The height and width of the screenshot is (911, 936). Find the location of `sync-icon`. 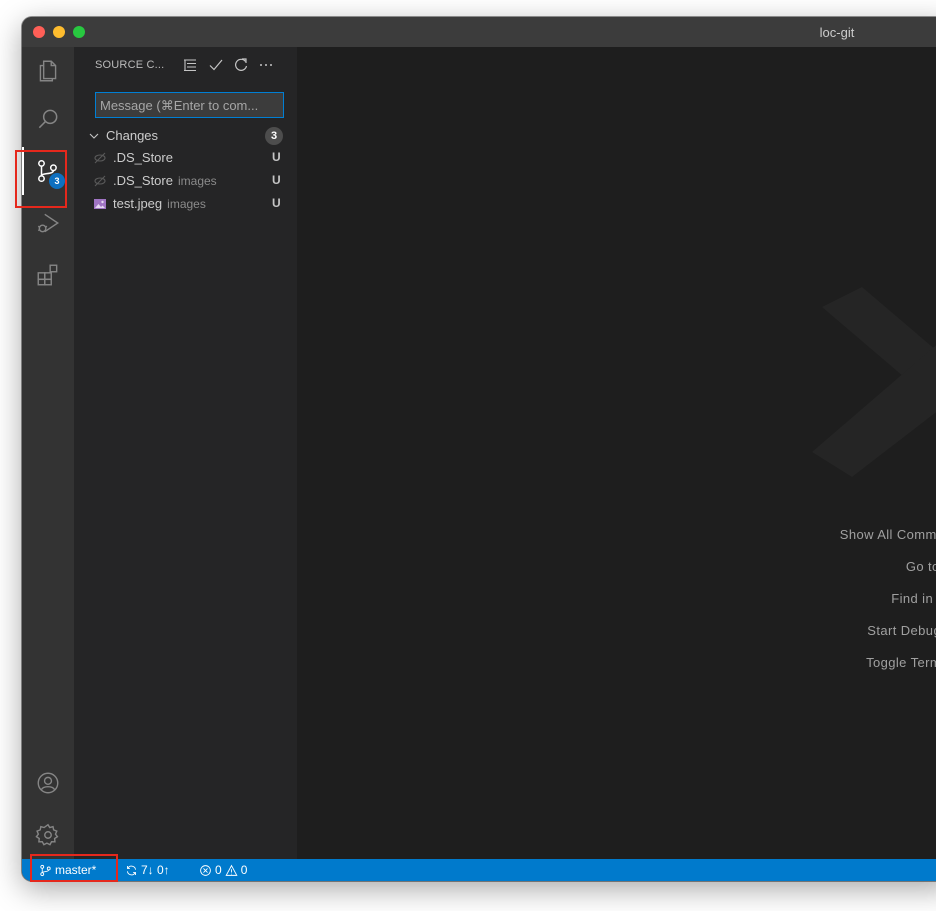

sync-icon is located at coordinates (131, 870).